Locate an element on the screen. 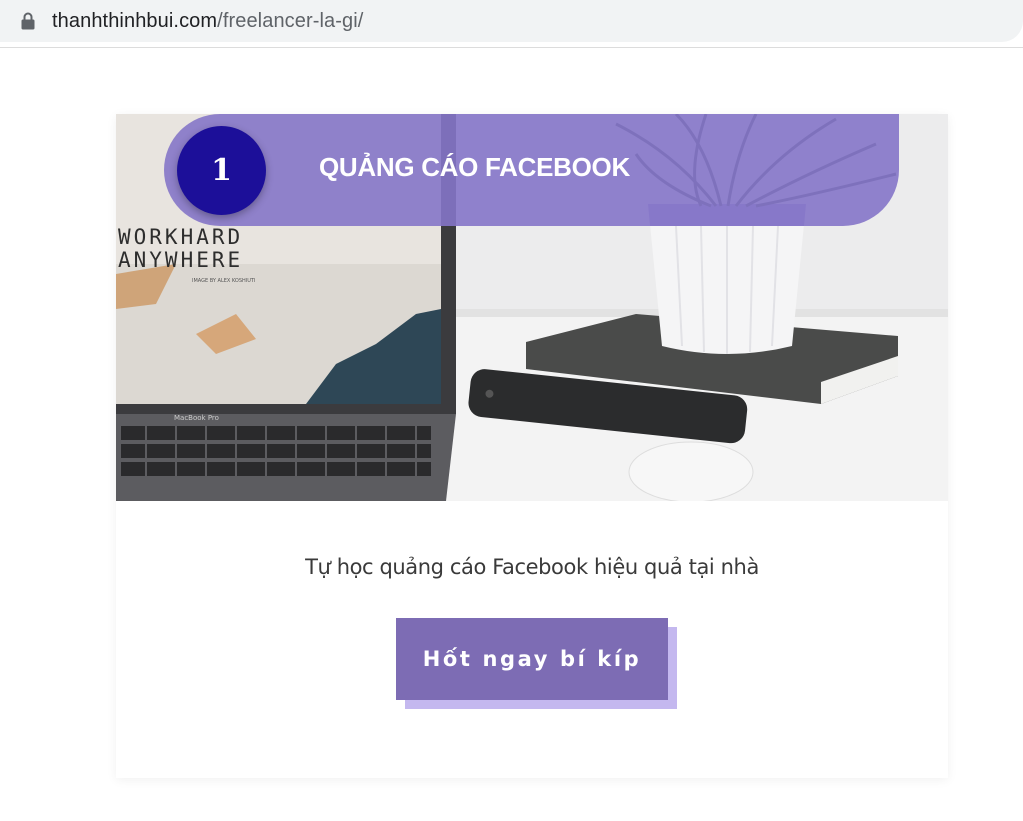  step-number-badge: 1 is located at coordinates (221, 170).